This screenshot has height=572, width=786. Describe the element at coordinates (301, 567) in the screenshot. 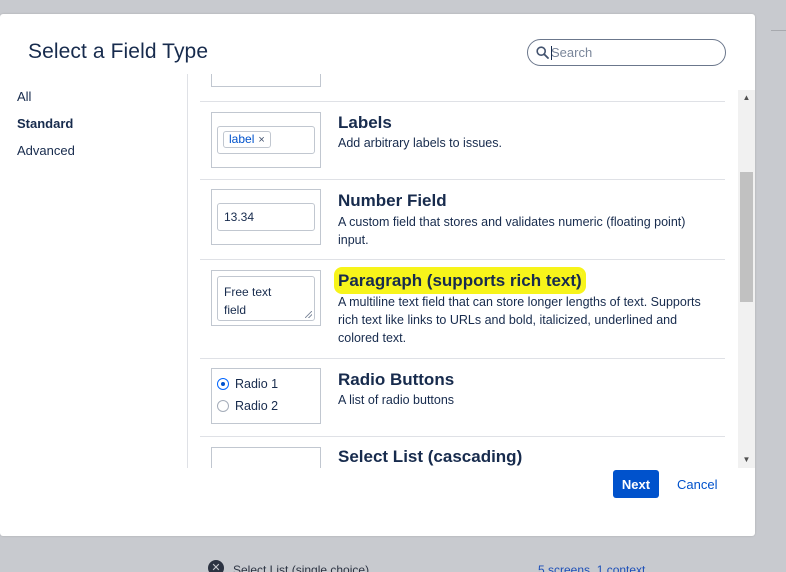

I see `background-field-label: Select List (single choice)` at that location.